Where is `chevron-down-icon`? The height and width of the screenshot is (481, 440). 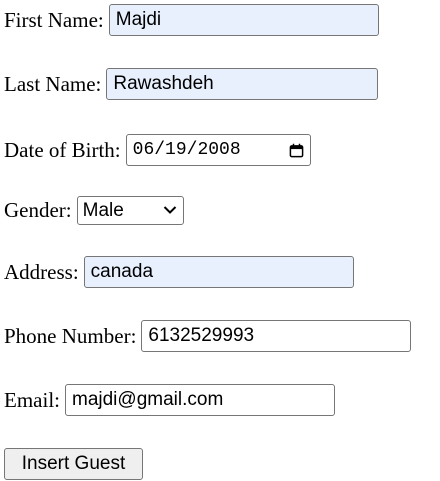 chevron-down-icon is located at coordinates (169, 210).